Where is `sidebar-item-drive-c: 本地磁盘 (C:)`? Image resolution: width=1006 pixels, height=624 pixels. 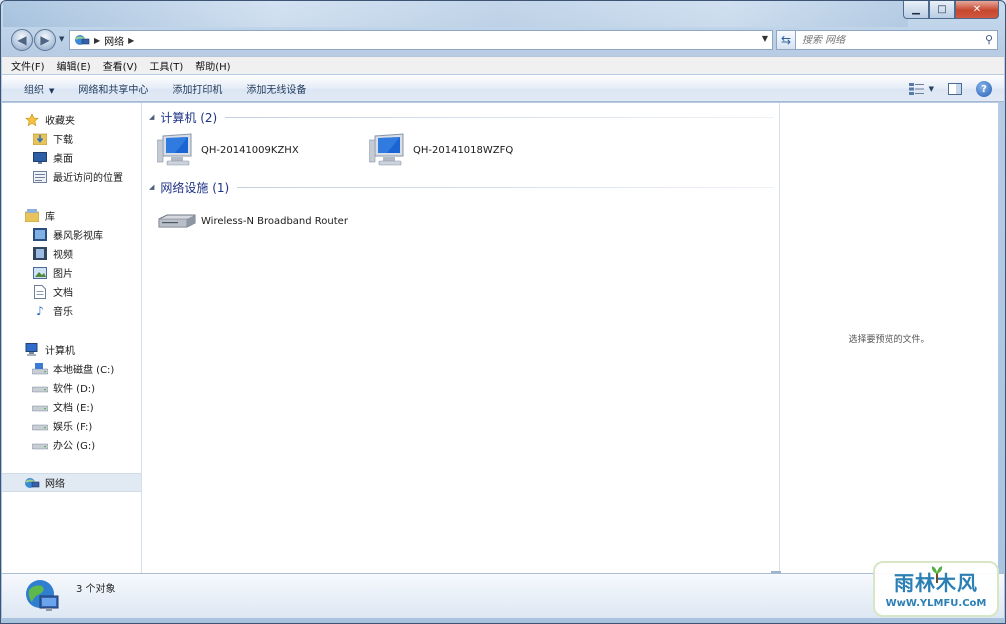 sidebar-item-drive-c: 本地磁盘 (C:) is located at coordinates (71, 368).